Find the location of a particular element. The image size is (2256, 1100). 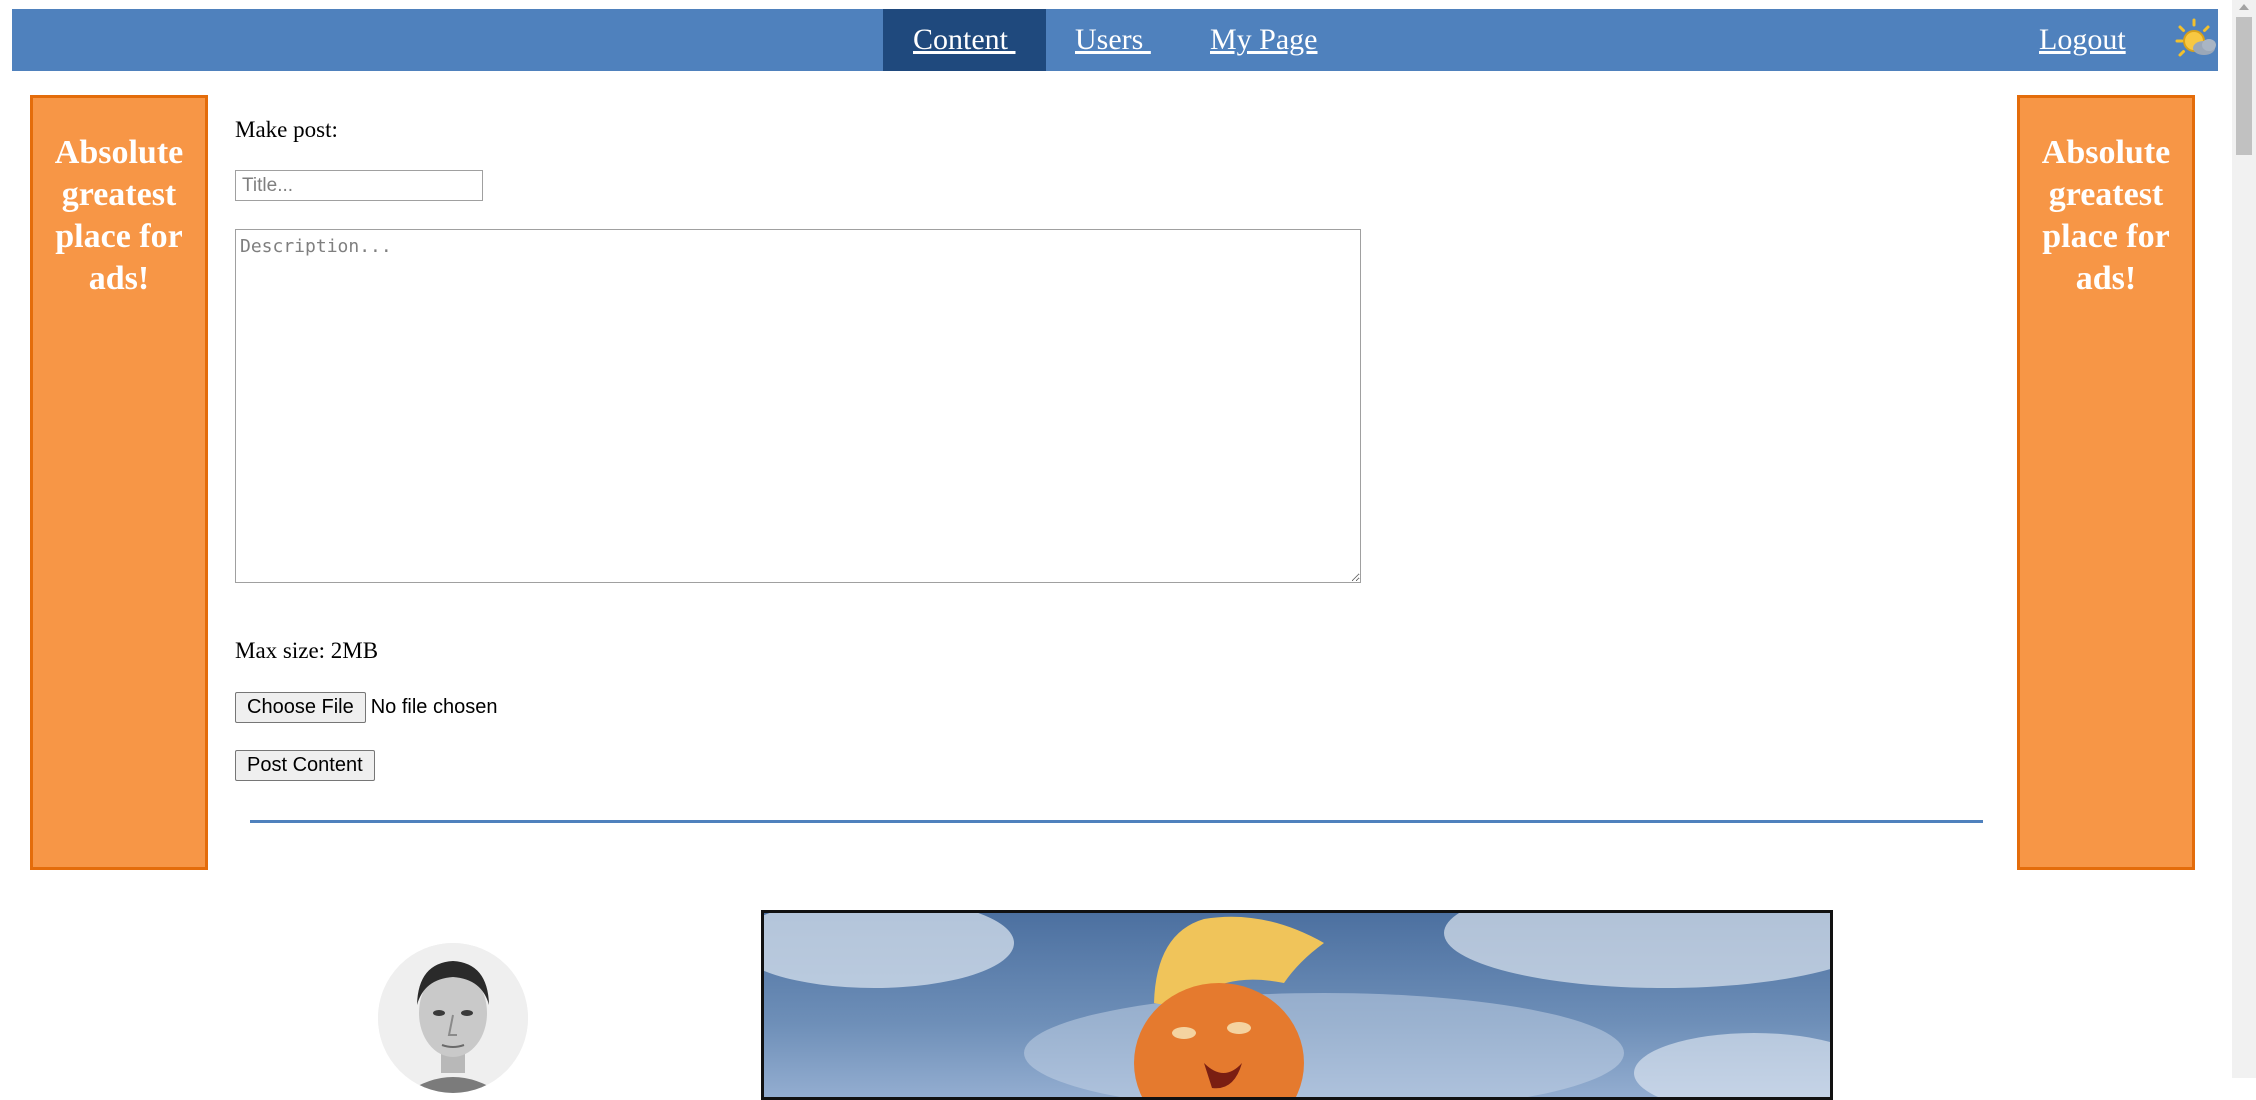

file-picker: Choose File No file chosen is located at coordinates (366, 707).